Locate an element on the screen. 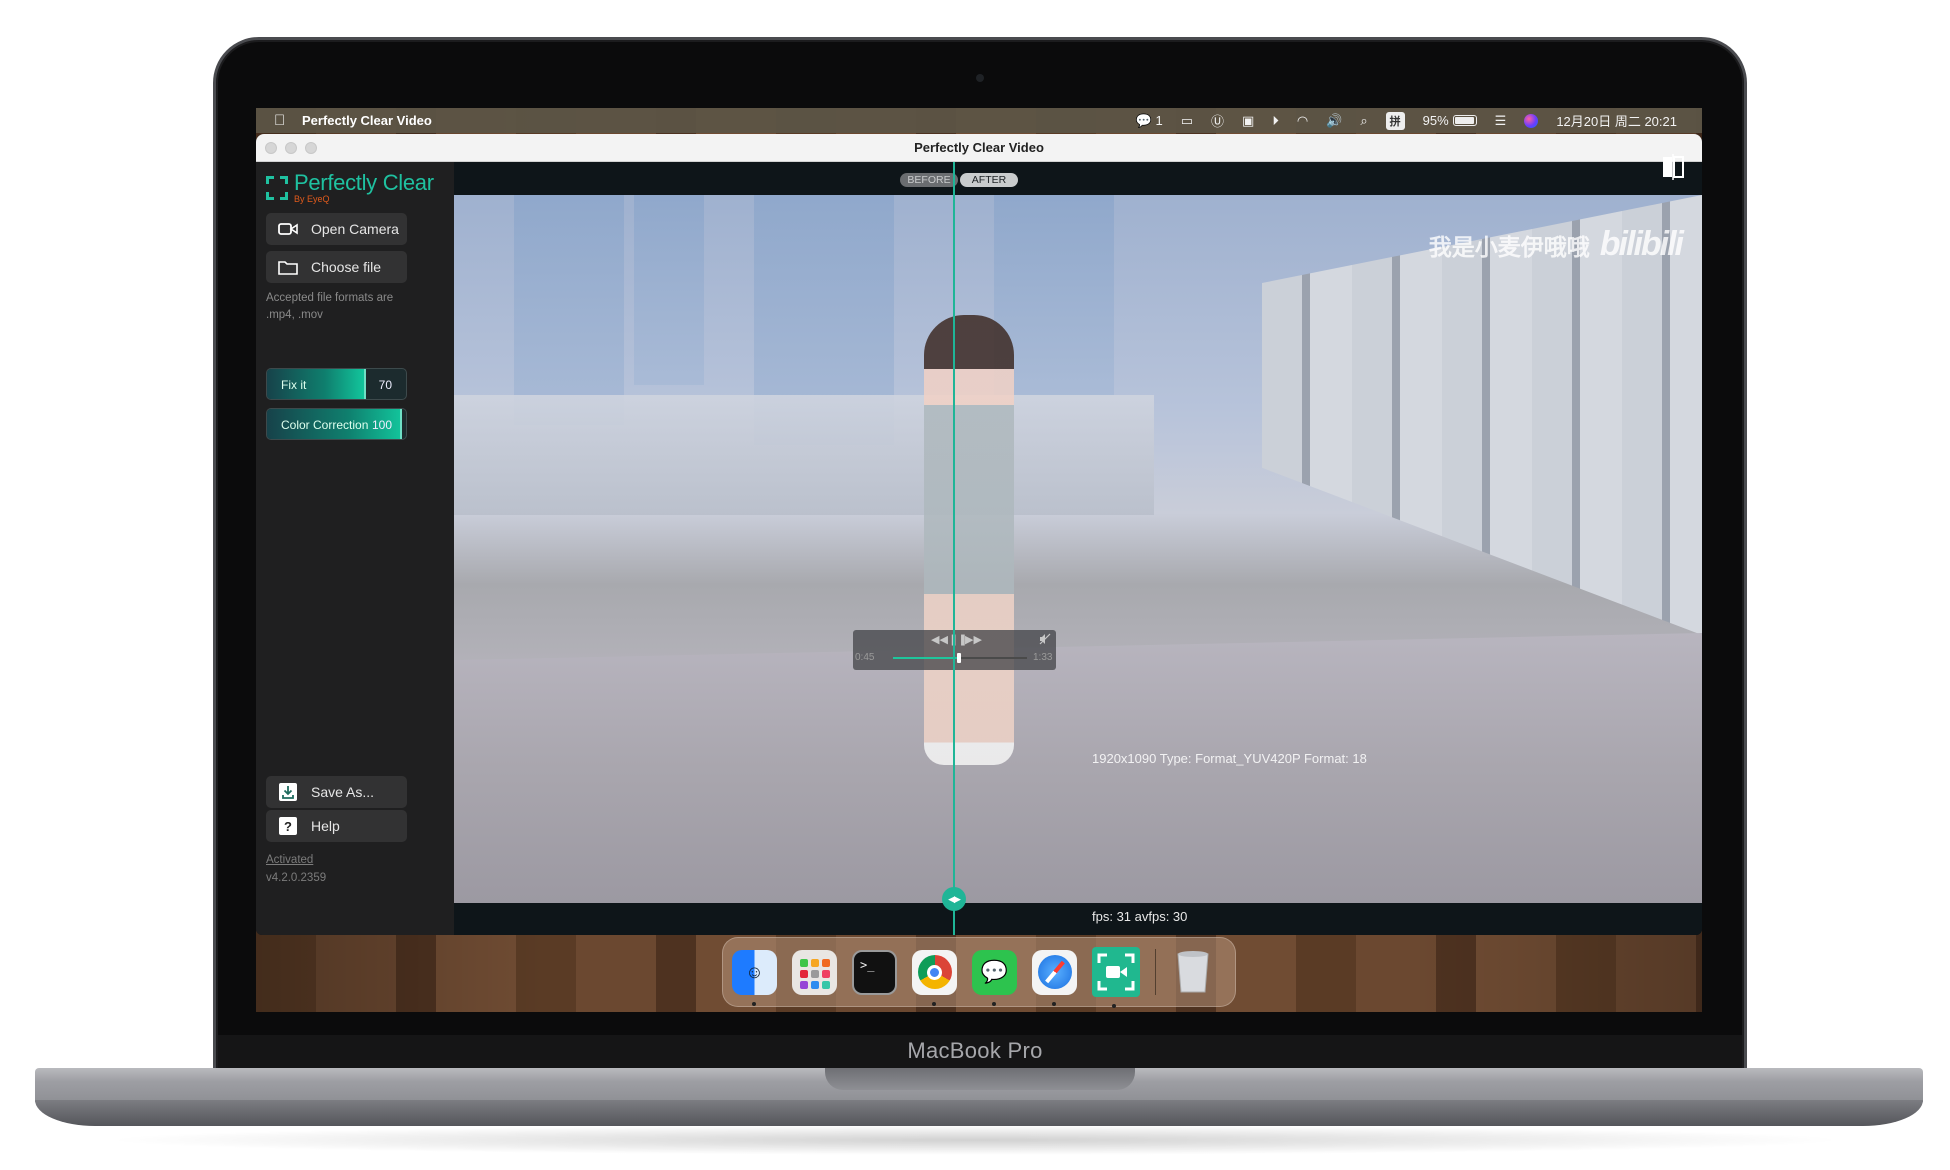 The image size is (1950, 1170). seek-bar is located at coordinates (960, 658).